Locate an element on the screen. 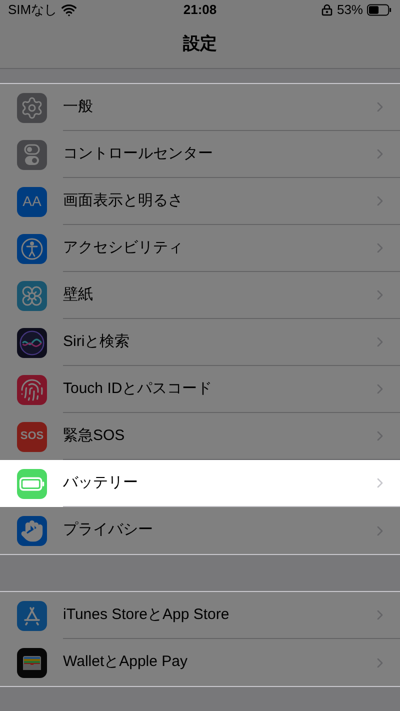  row-label: Touch IDとパスコード is located at coordinates (138, 388).